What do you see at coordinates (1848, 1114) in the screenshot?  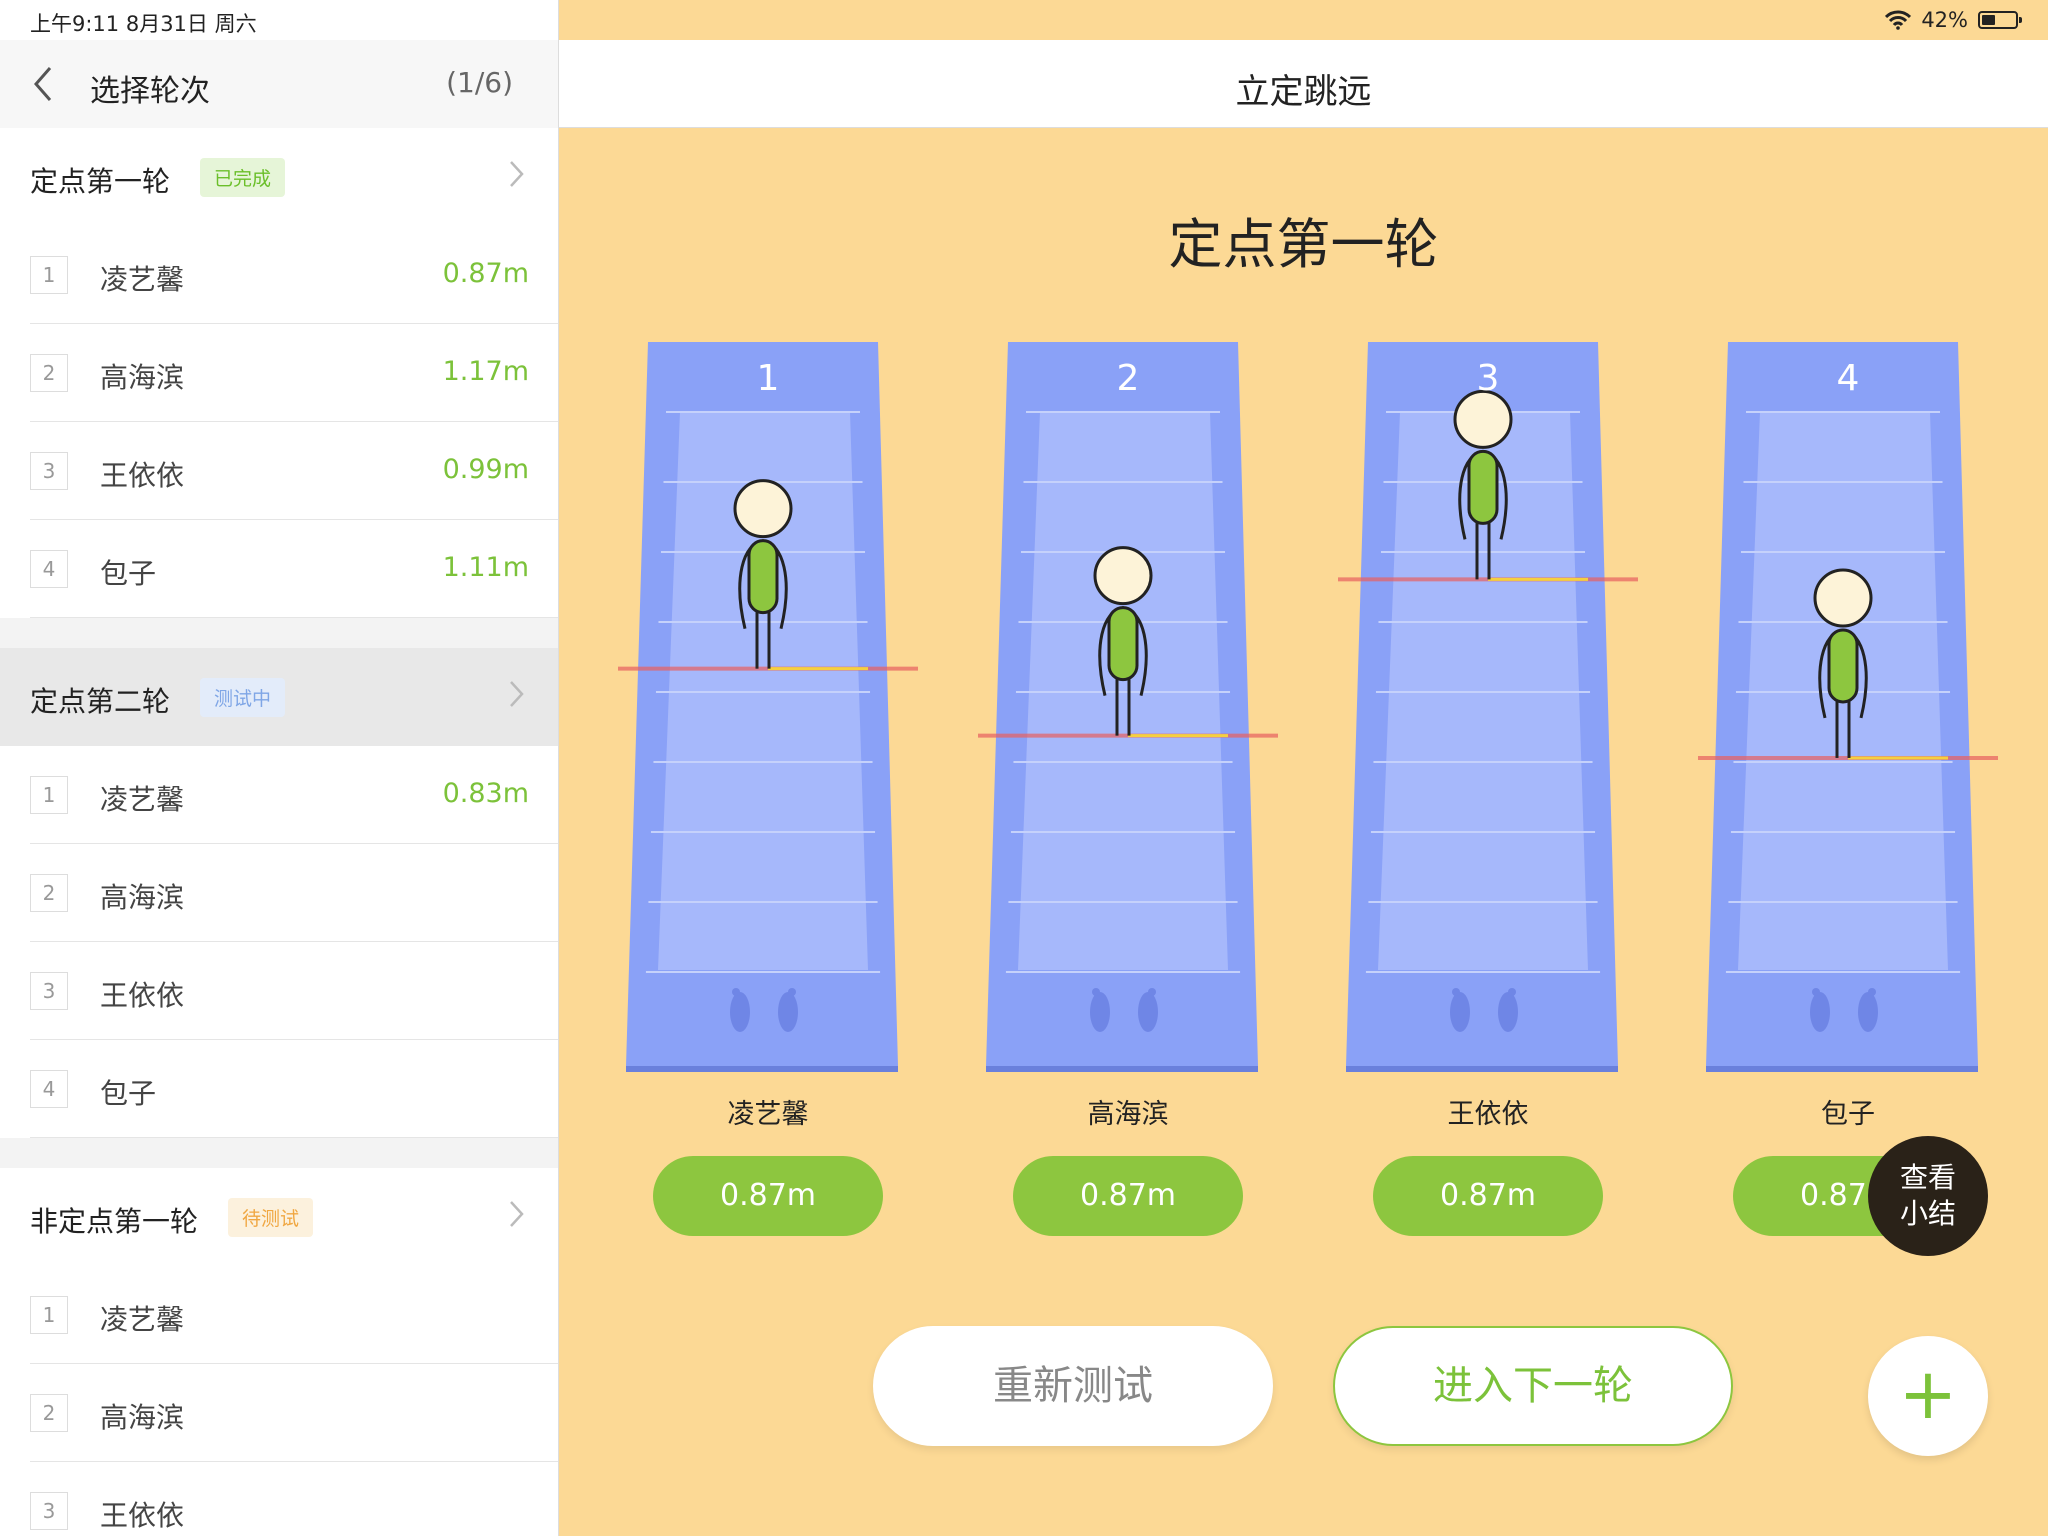 I see `lane-player-name: 包子` at bounding box center [1848, 1114].